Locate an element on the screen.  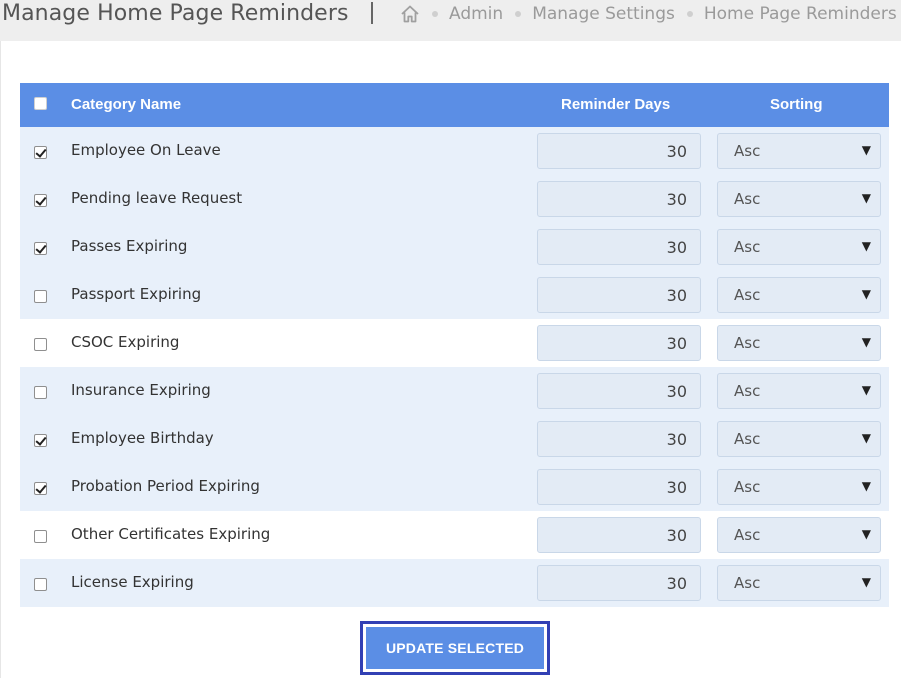
update-button-focus-frame: UPDATE SELECTED is located at coordinates (455, 648).